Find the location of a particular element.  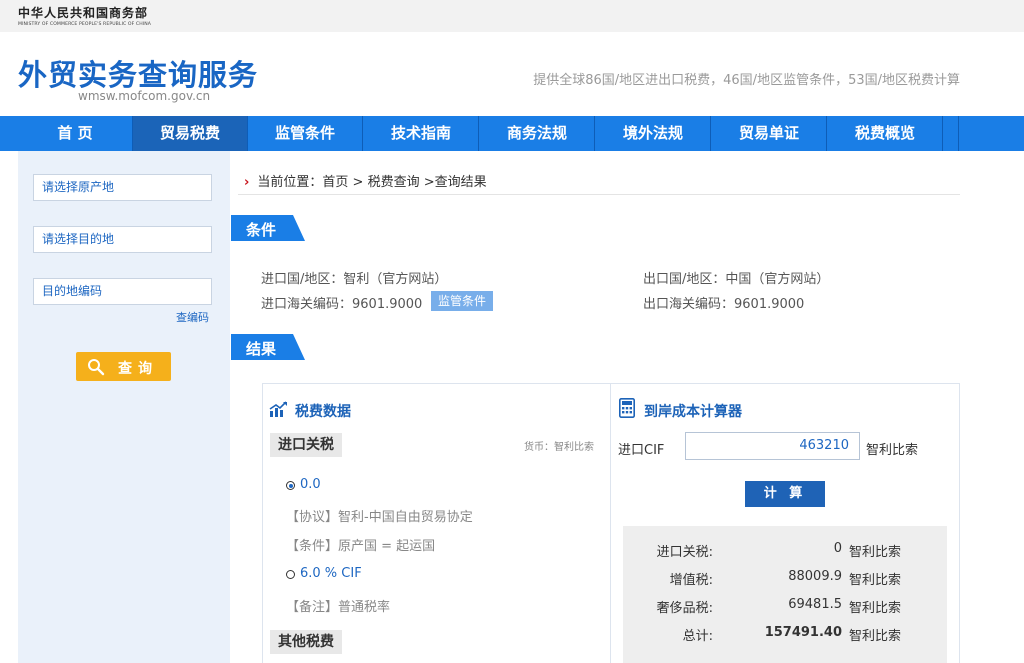

nav-item-foreign-law: 境外法规 is located at coordinates (653, 133).